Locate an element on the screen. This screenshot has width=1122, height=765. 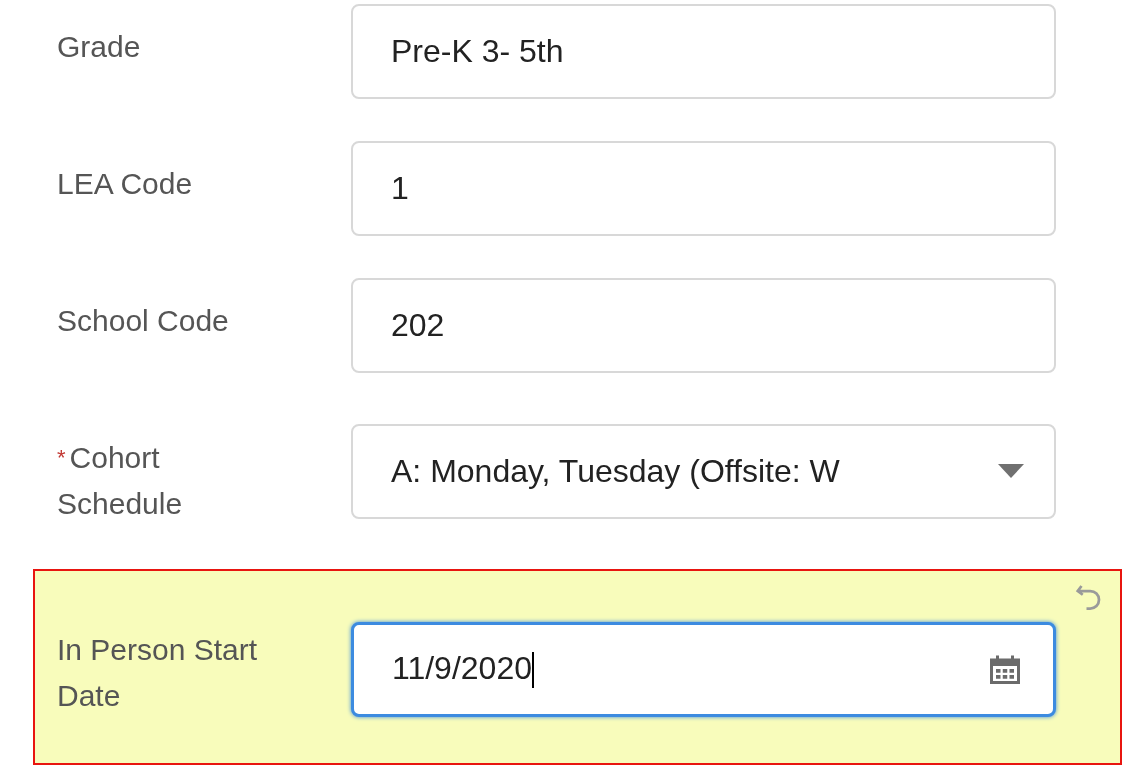
field-label: In Person Start Date is located at coordinates (158, 673).